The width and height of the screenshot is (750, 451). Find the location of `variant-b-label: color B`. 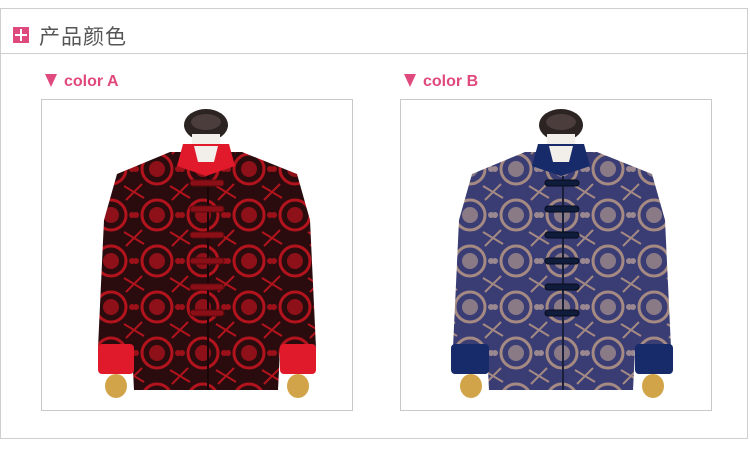

variant-b-label: color B is located at coordinates (441, 82).